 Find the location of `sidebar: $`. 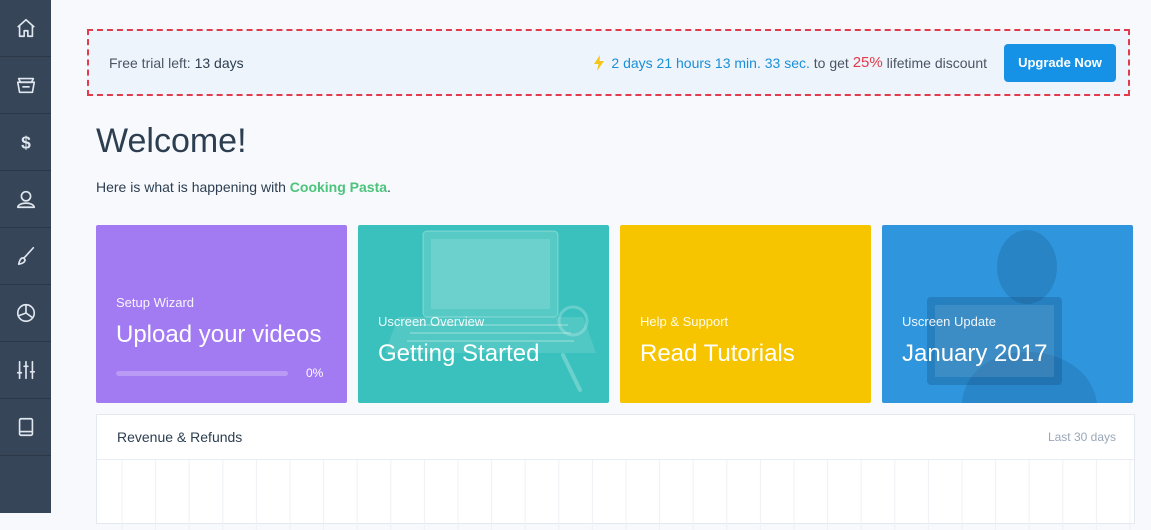

sidebar: $ is located at coordinates (25, 256).